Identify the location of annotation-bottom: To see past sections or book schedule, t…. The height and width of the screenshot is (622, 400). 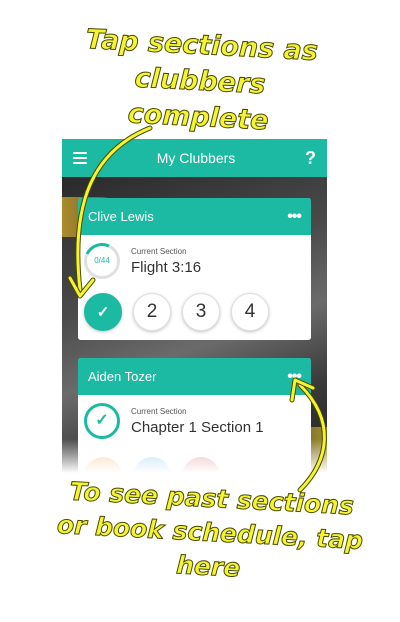
(210, 529).